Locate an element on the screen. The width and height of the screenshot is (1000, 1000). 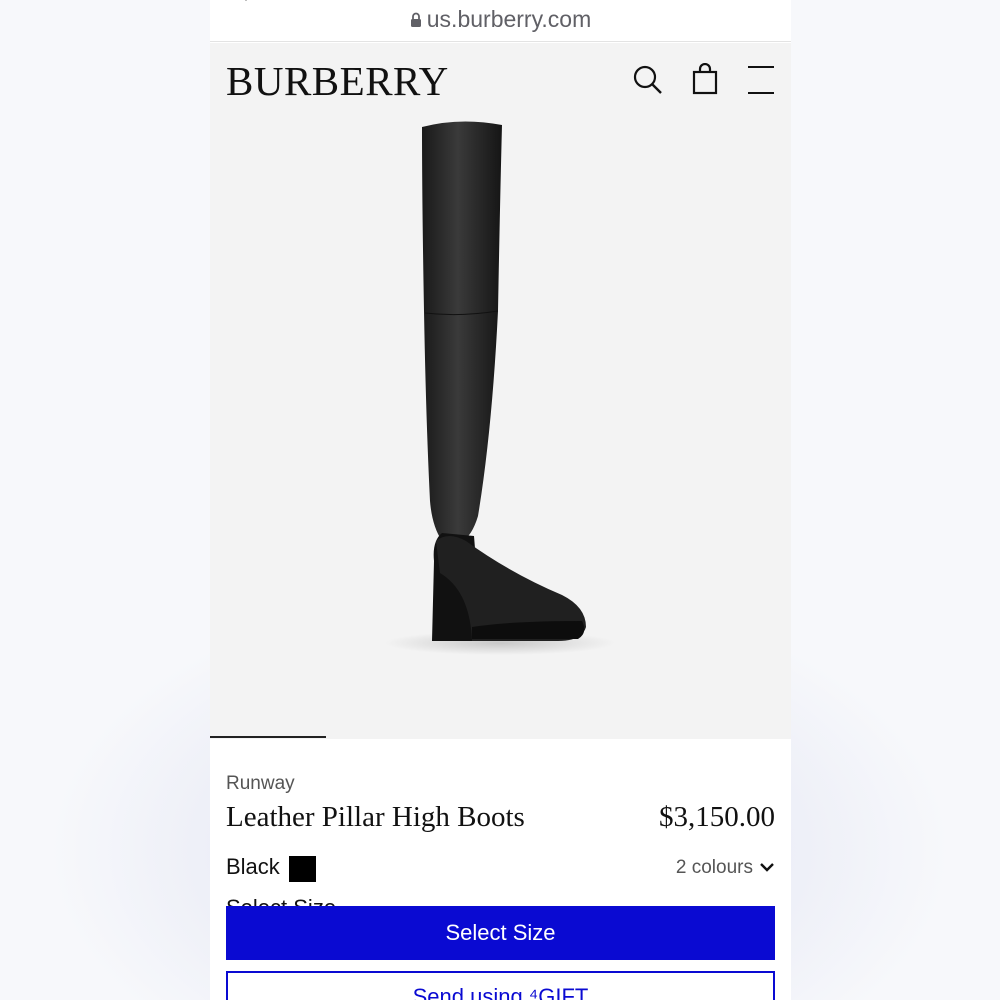
product-collection: Runway is located at coordinates (260, 784).